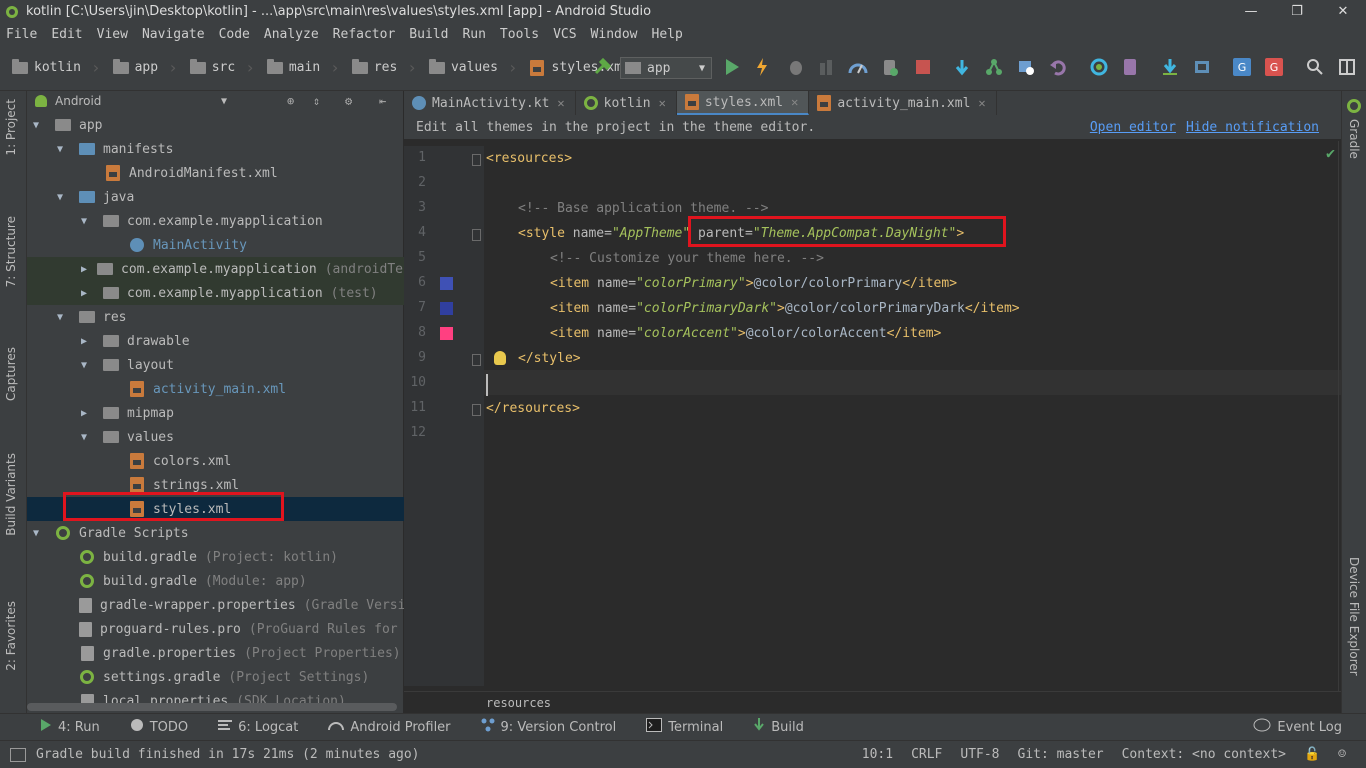 Image resolution: width=1366 pixels, height=768 pixels. I want to click on avd-manager-icon, so click(1130, 67).